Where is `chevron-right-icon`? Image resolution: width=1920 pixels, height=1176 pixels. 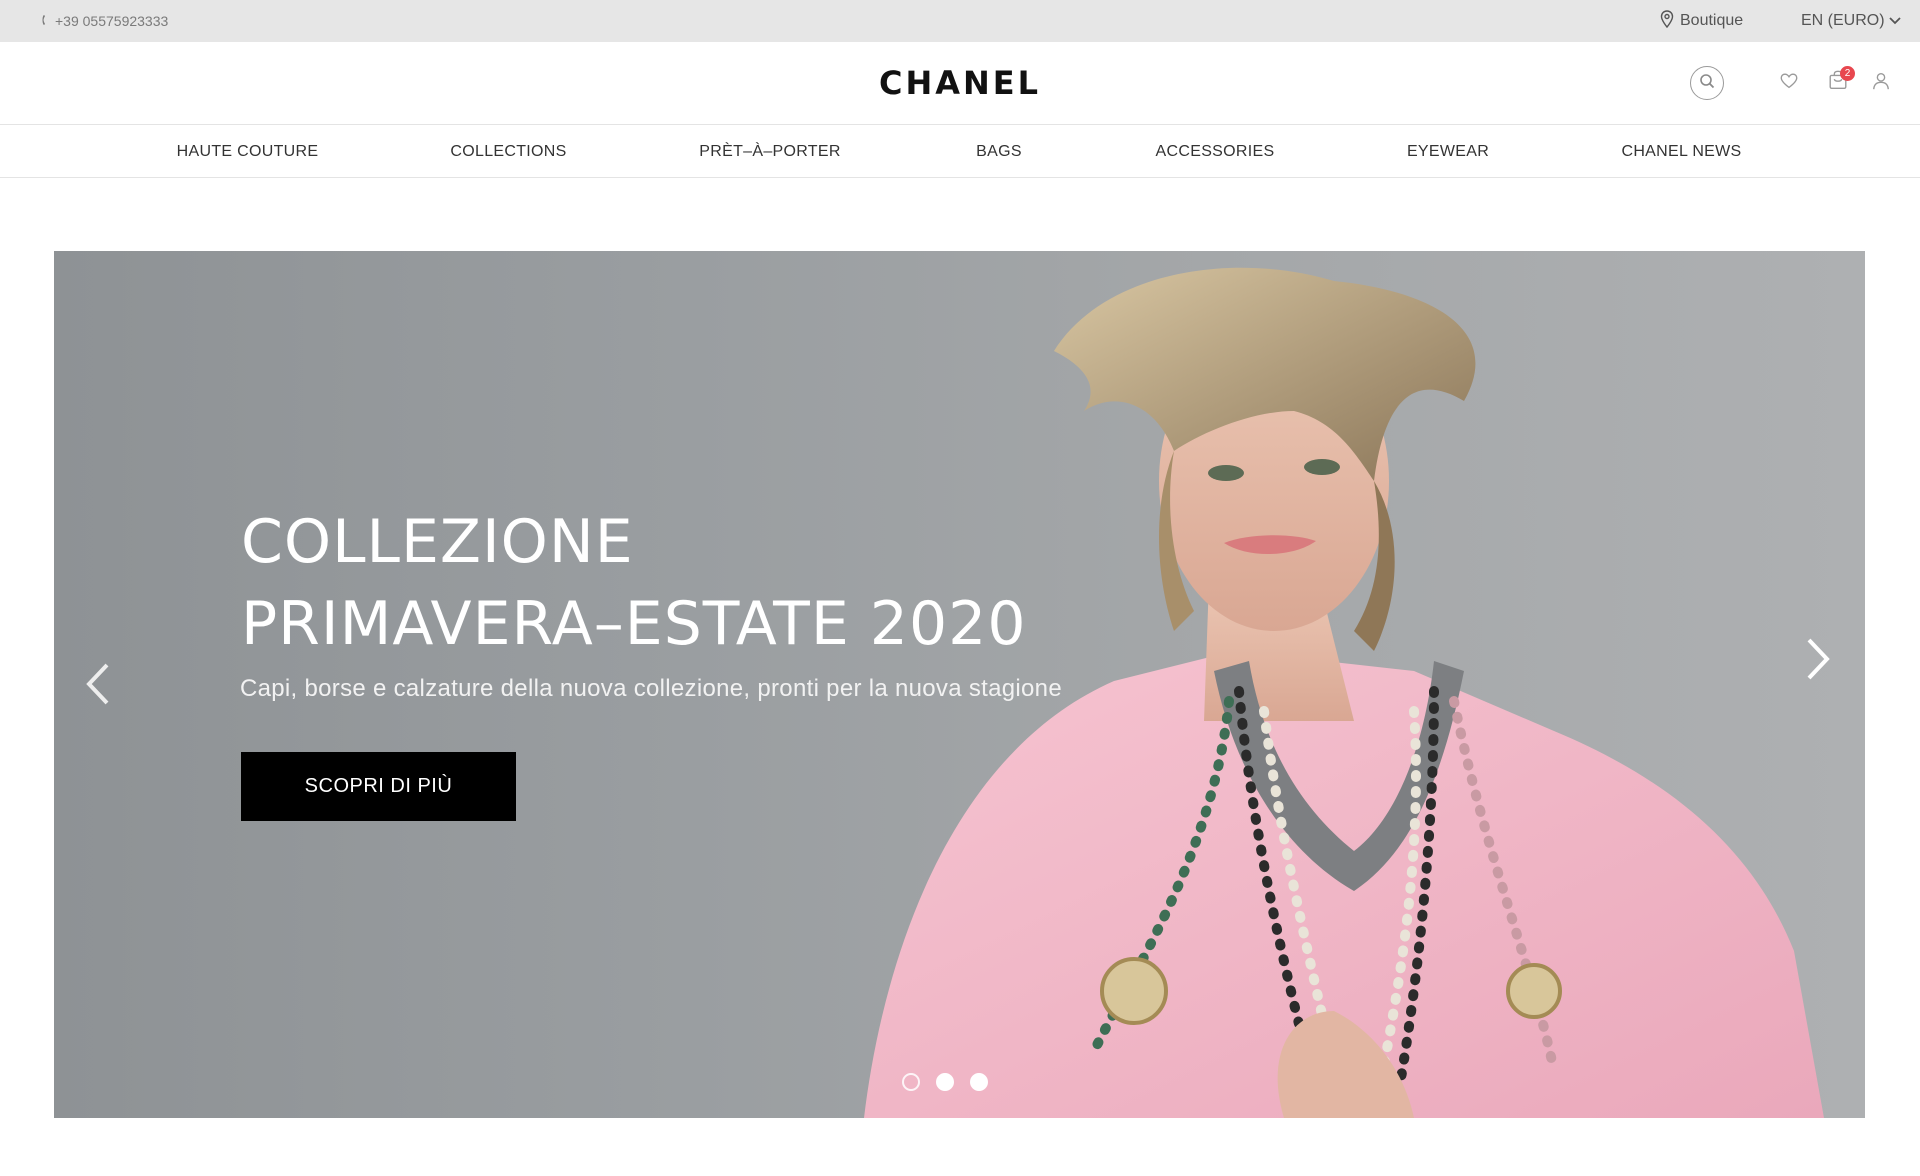
chevron-right-icon is located at coordinates (1818, 661).